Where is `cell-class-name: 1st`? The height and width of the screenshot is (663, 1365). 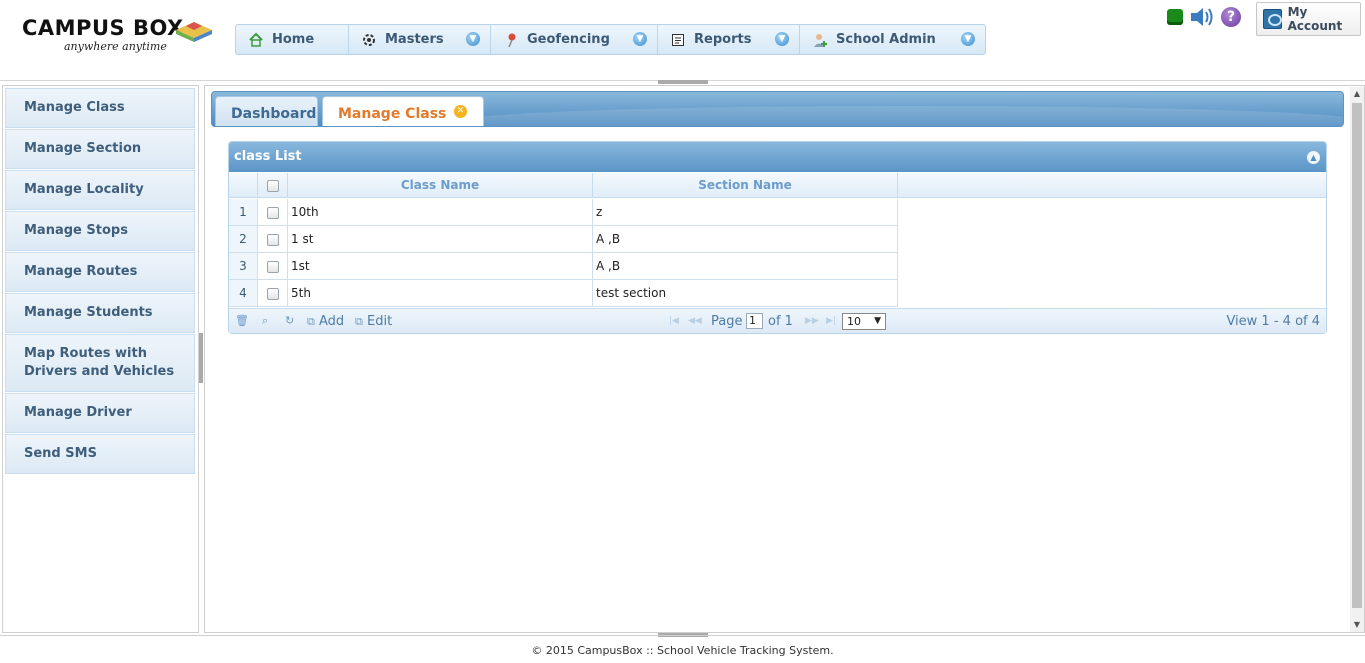 cell-class-name: 1st is located at coordinates (440, 266).